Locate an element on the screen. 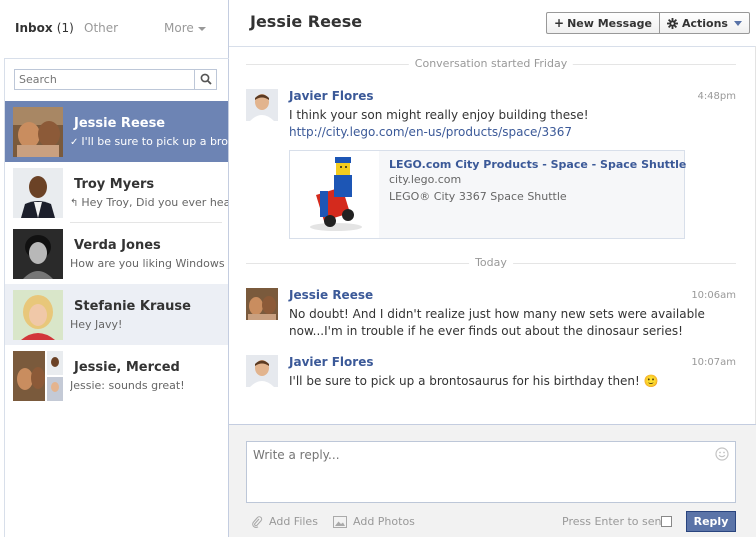 This screenshot has width=756, height=537. thread-stefanie-krause: Stefanie Krause Hey Javy! is located at coordinates (116, 314).